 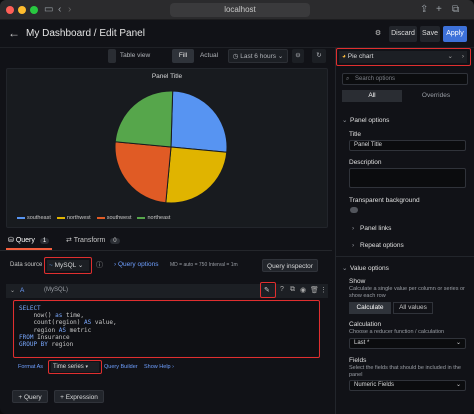 What do you see at coordinates (455, 34) in the screenshot?
I see `apply-button: Apply` at bounding box center [455, 34].